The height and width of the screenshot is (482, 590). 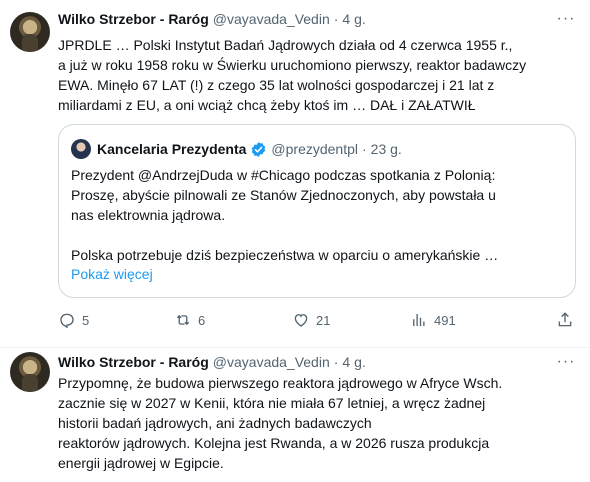 What do you see at coordinates (259, 149) in the screenshot?
I see `verified-badge-icon` at bounding box center [259, 149].